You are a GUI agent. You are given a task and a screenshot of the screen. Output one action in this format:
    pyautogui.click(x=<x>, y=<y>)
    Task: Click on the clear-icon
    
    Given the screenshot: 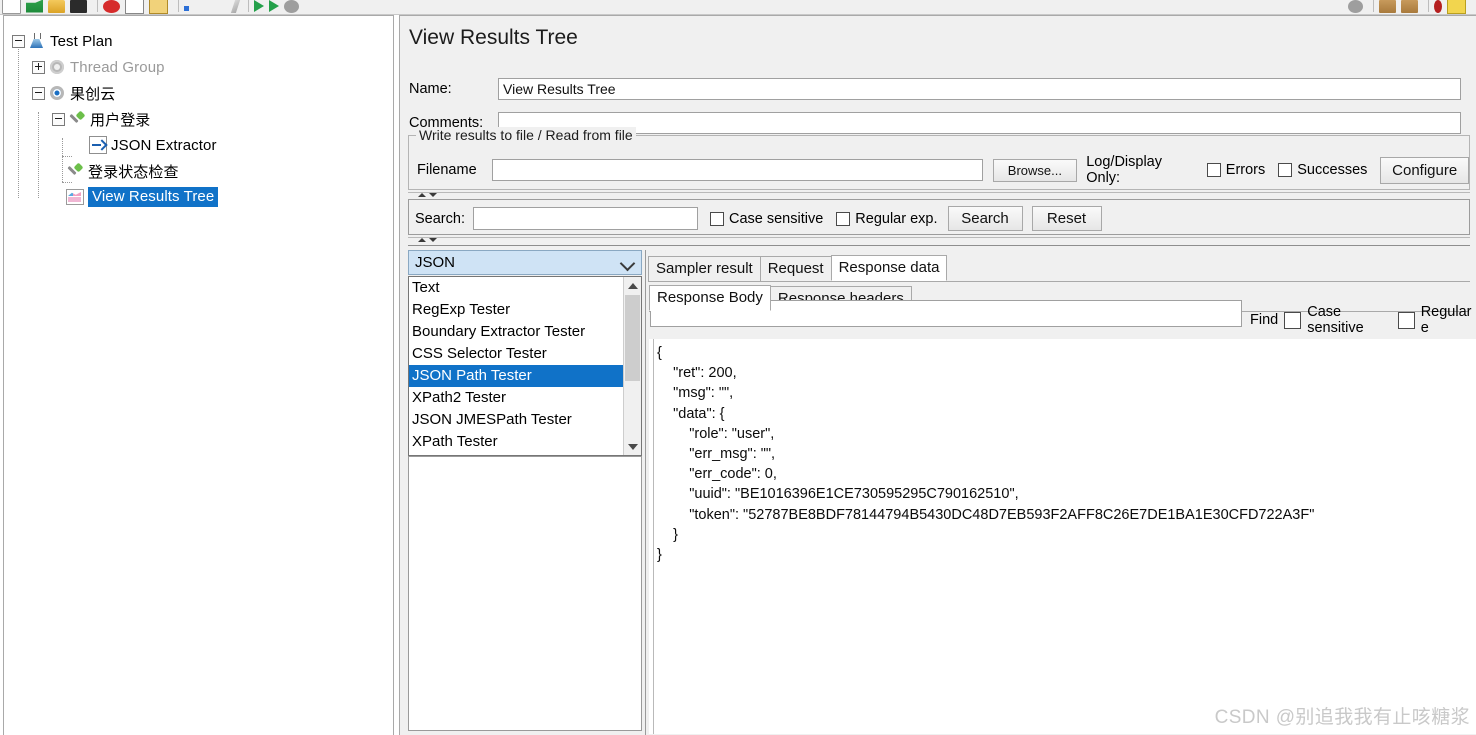 What is the action you would take?
    pyautogui.click(x=1387, y=6)
    